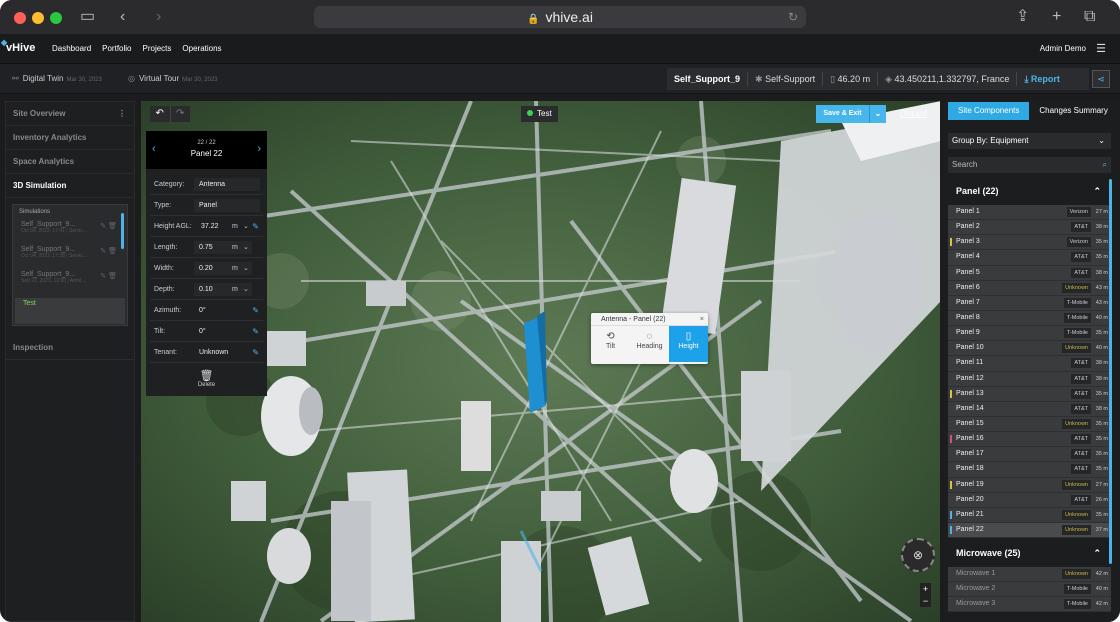 Image resolution: width=1120 pixels, height=622 pixels. What do you see at coordinates (1063, 48) in the screenshot?
I see `user-menu: Admin Demo` at bounding box center [1063, 48].